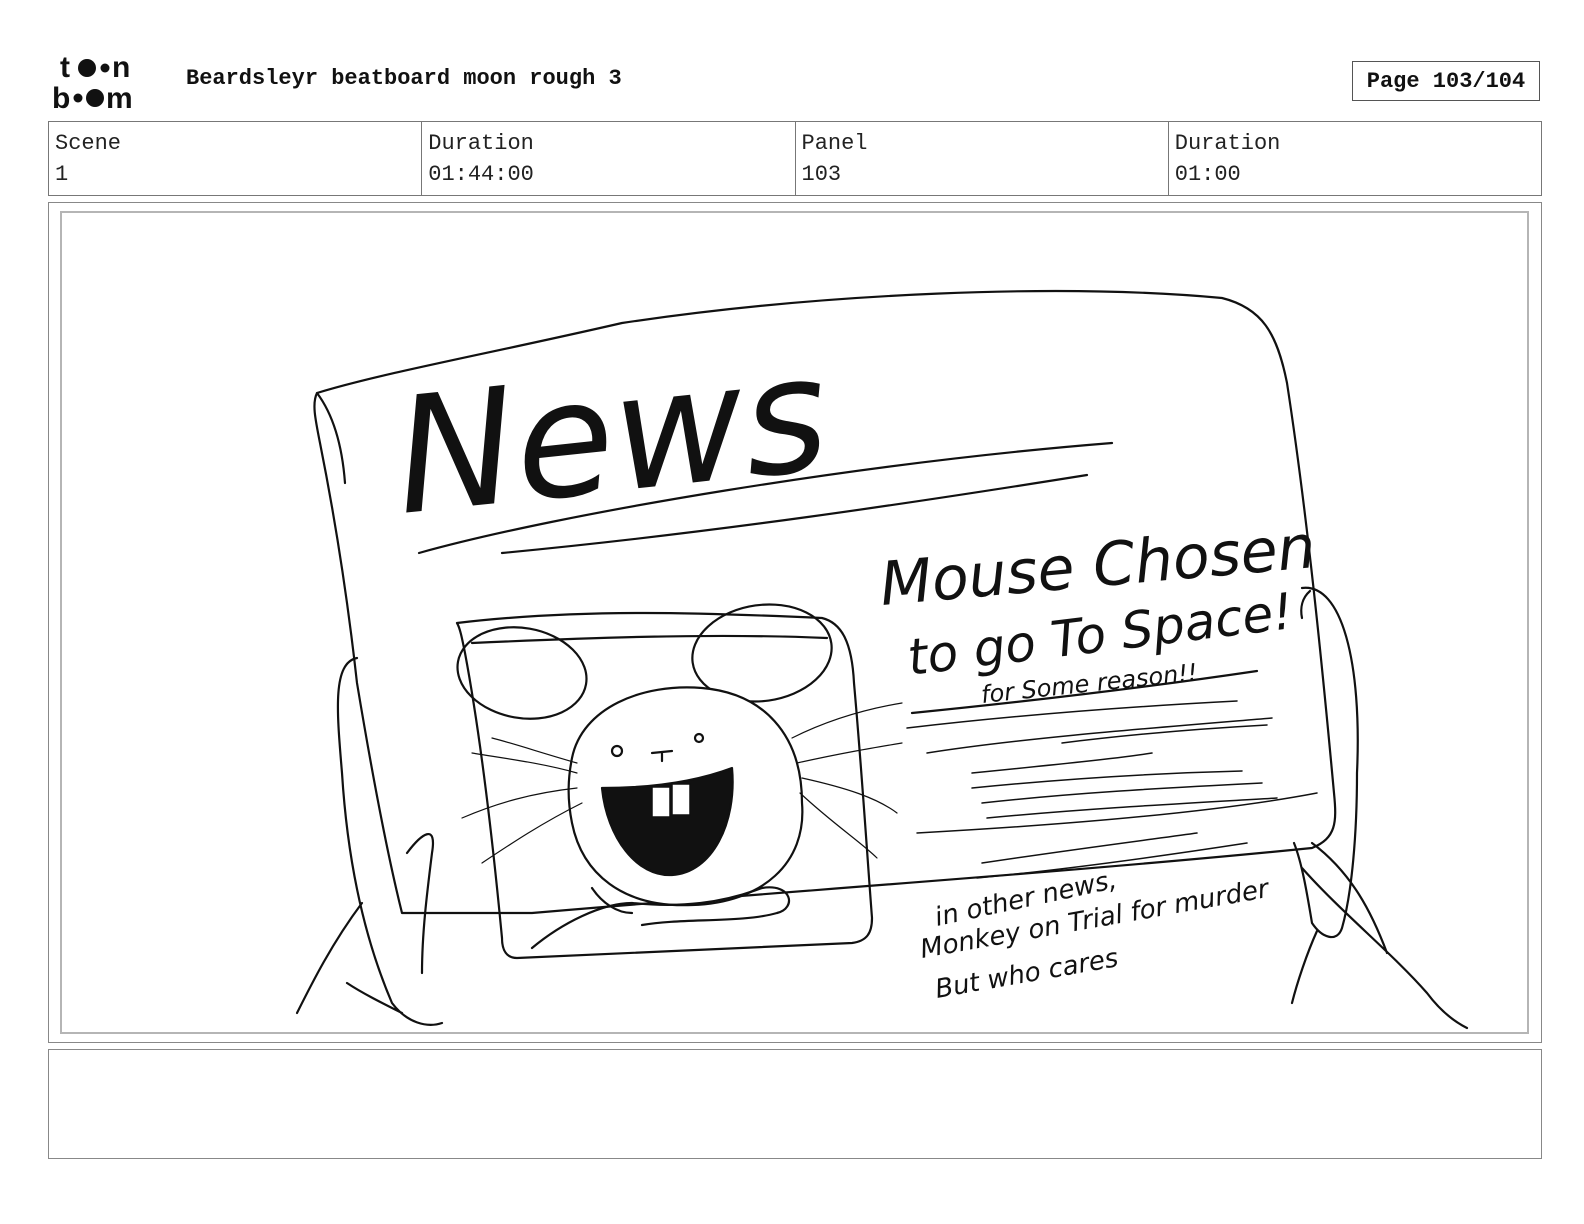 This screenshot has height=1224, width=1584. What do you see at coordinates (236, 158) in the screenshot?
I see `scene-cell: Scene 1` at bounding box center [236, 158].